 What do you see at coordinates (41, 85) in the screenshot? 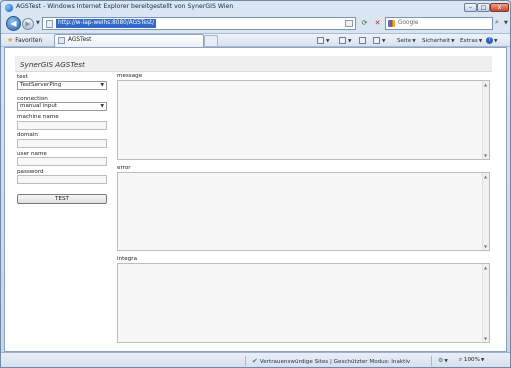
I see `test-select-value: TestServerPing` at bounding box center [41, 85].